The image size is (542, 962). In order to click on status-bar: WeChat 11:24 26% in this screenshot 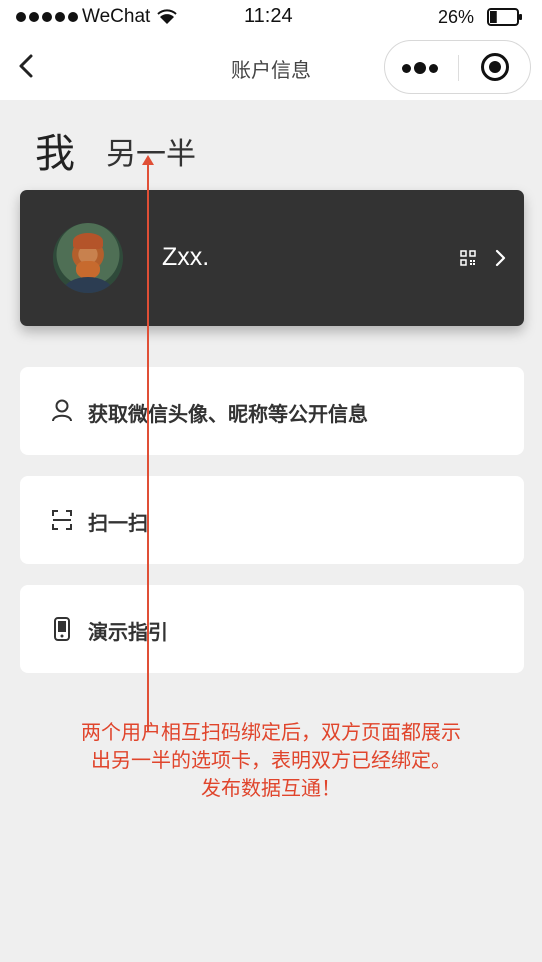, I will do `click(271, 18)`.